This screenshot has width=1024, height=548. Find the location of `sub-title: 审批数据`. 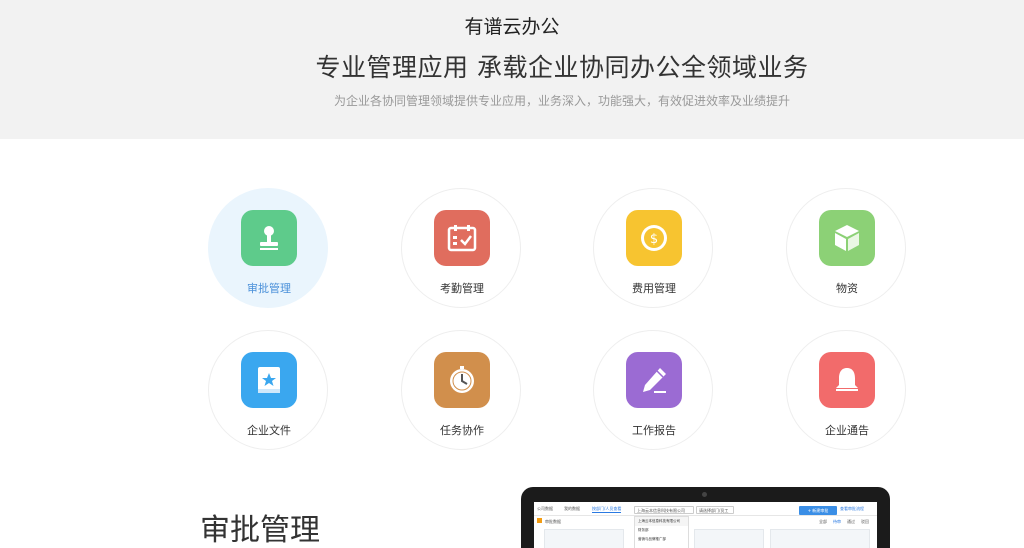

sub-title: 审批数据 is located at coordinates (553, 521).